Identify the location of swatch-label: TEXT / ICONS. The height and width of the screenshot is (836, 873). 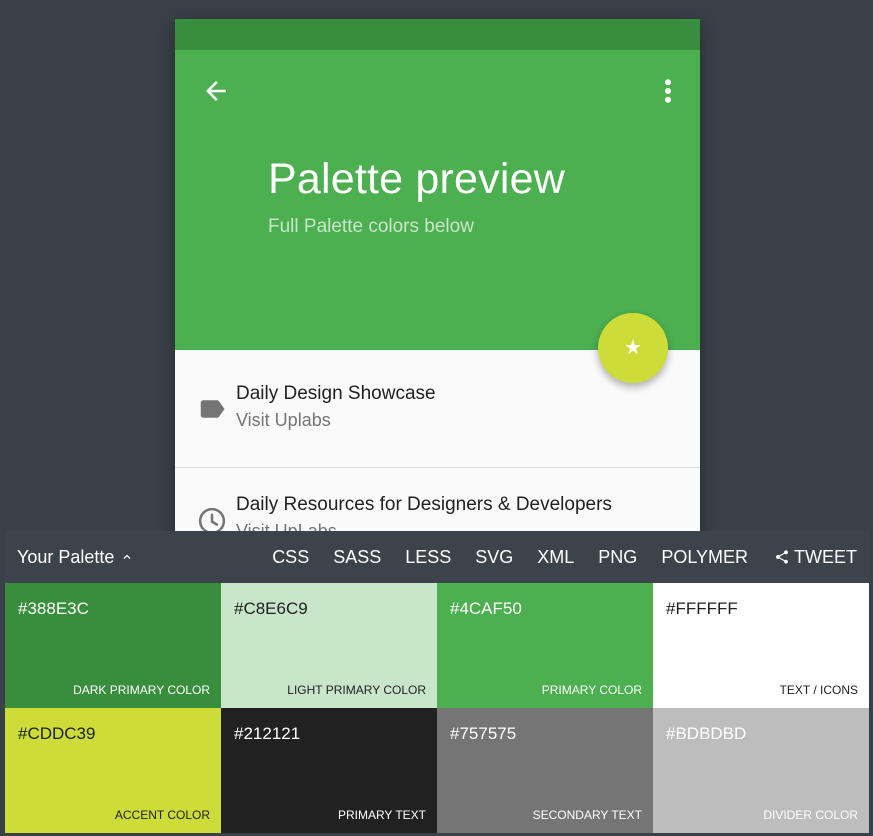
(818, 690).